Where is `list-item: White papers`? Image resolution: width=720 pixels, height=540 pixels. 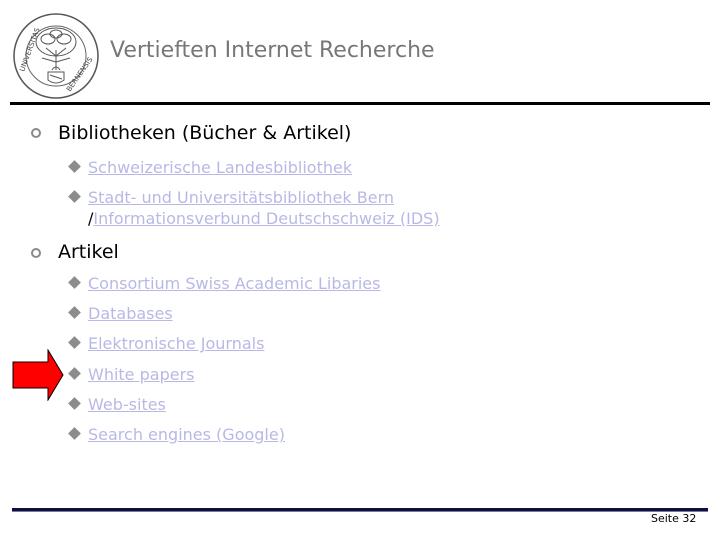
list-item: White papers is located at coordinates (131, 374).